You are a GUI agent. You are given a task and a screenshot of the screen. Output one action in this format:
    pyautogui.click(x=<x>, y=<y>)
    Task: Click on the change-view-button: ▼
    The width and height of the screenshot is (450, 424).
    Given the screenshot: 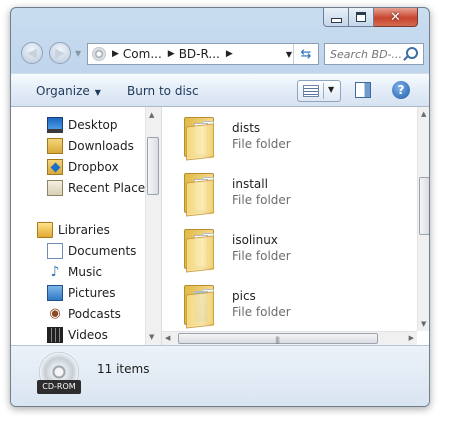 What is the action you would take?
    pyautogui.click(x=319, y=91)
    